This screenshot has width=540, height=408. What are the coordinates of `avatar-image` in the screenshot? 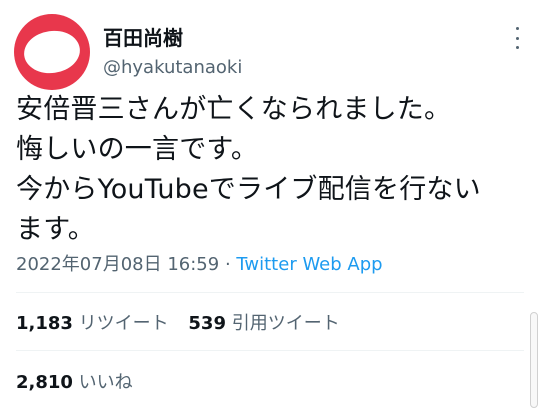 It's located at (52, 52).